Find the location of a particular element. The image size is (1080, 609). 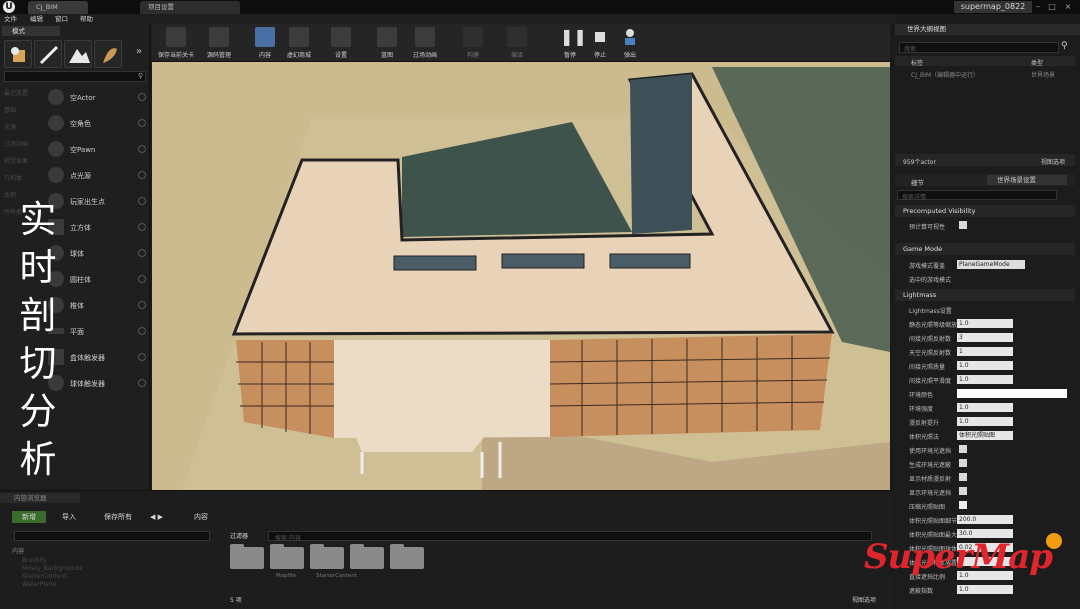

volume-lighting-dropdown: 体积光照贴图 is located at coordinates (985, 435).